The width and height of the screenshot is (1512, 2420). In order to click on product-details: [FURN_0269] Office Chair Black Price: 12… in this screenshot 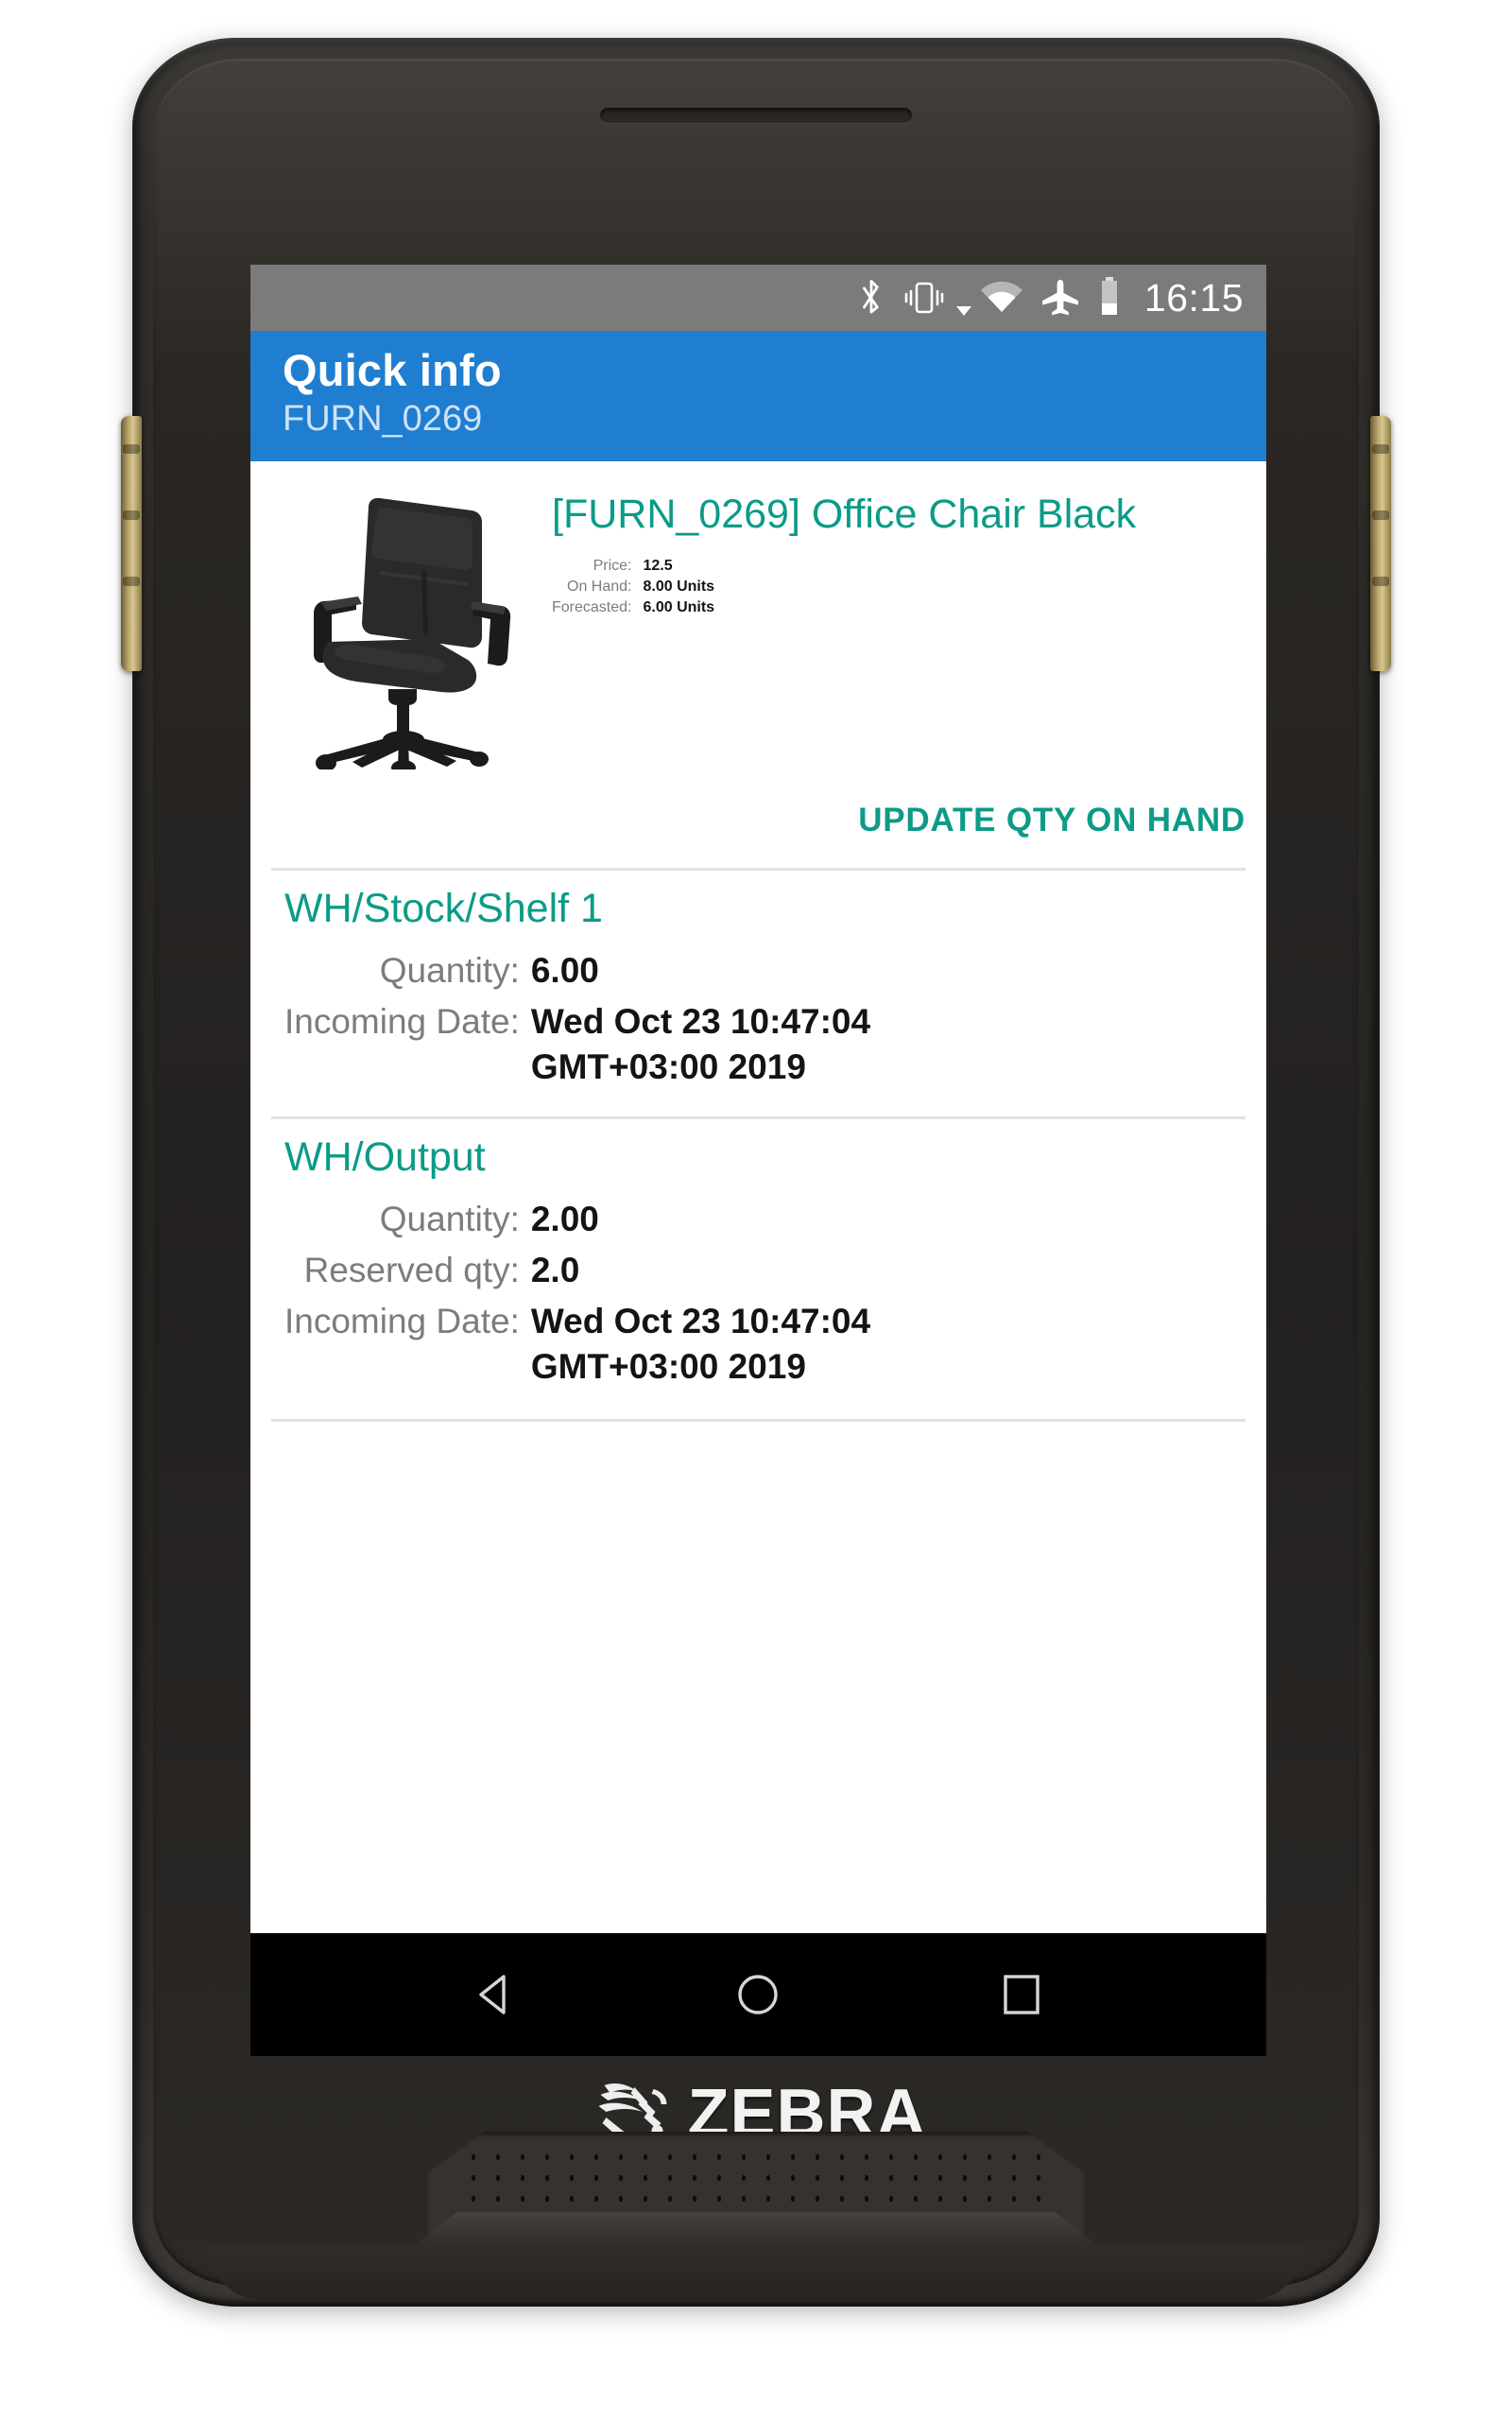, I will do `click(887, 627)`.